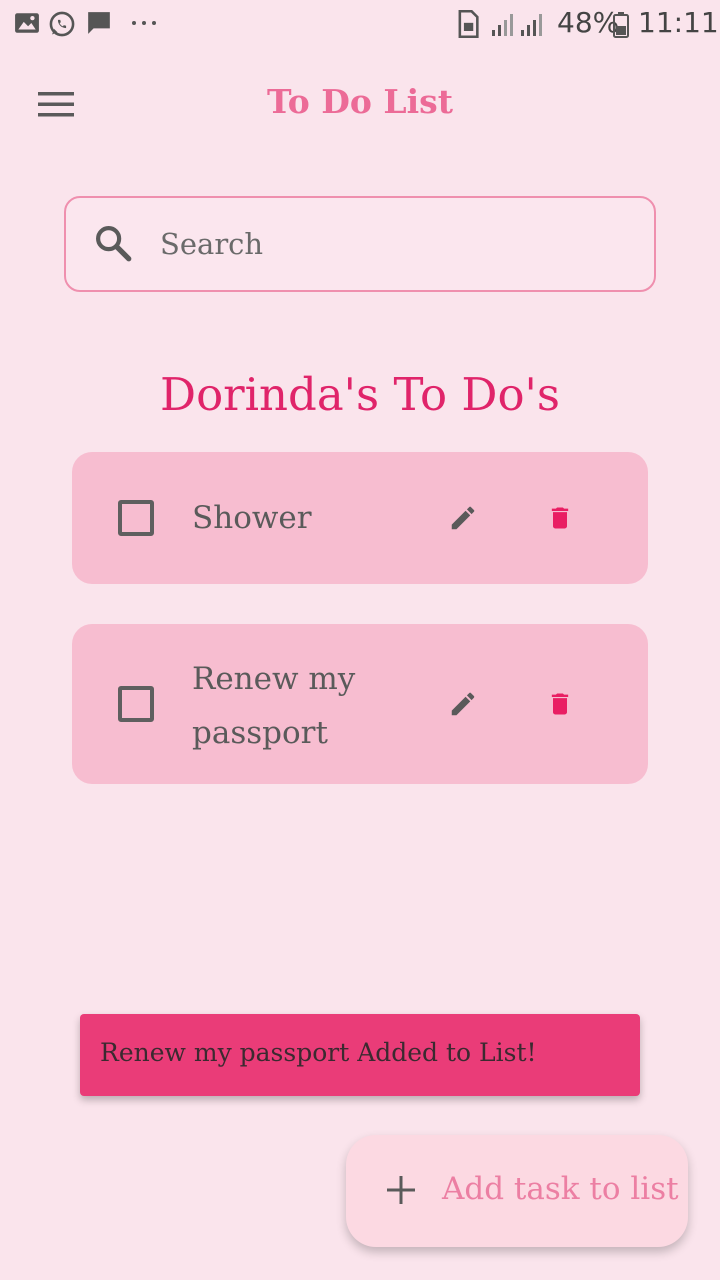  I want to click on clock: 11:11, so click(678, 22).